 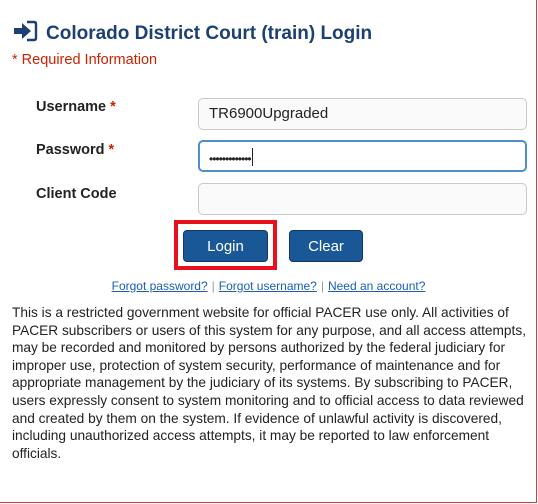 I want to click on username-value: TR6900Upgraded, so click(x=269, y=113).